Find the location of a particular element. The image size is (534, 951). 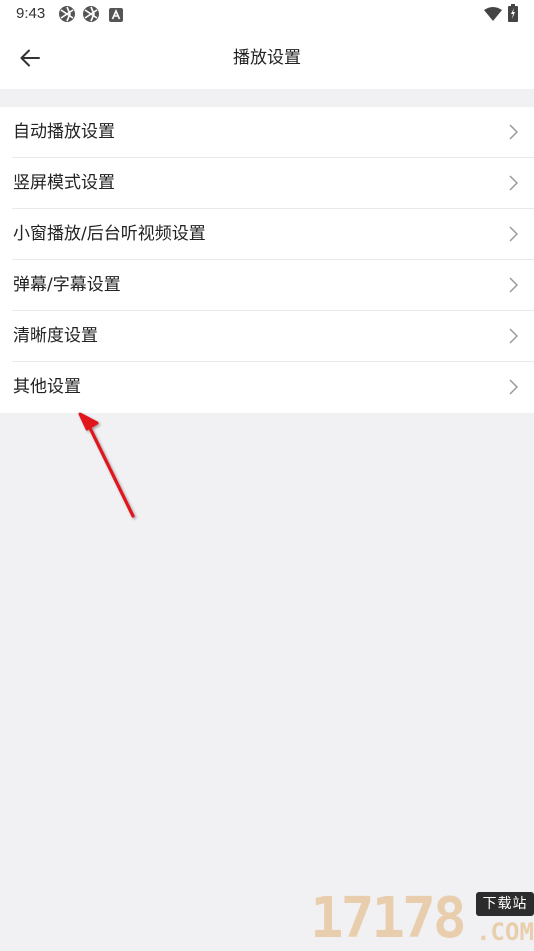

menu-item-label: 其他设置 is located at coordinates (47, 387).